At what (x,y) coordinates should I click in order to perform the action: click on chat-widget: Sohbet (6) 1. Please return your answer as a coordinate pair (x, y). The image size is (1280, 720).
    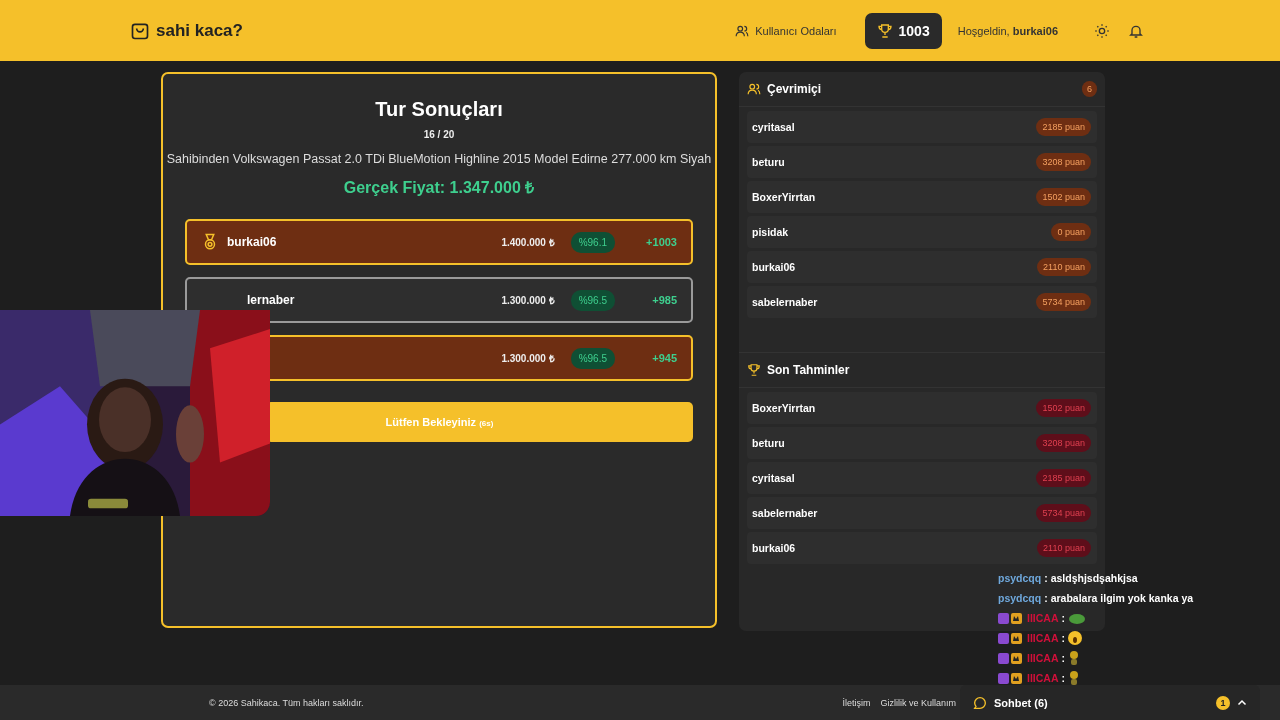
    Looking at the image, I should click on (1110, 702).